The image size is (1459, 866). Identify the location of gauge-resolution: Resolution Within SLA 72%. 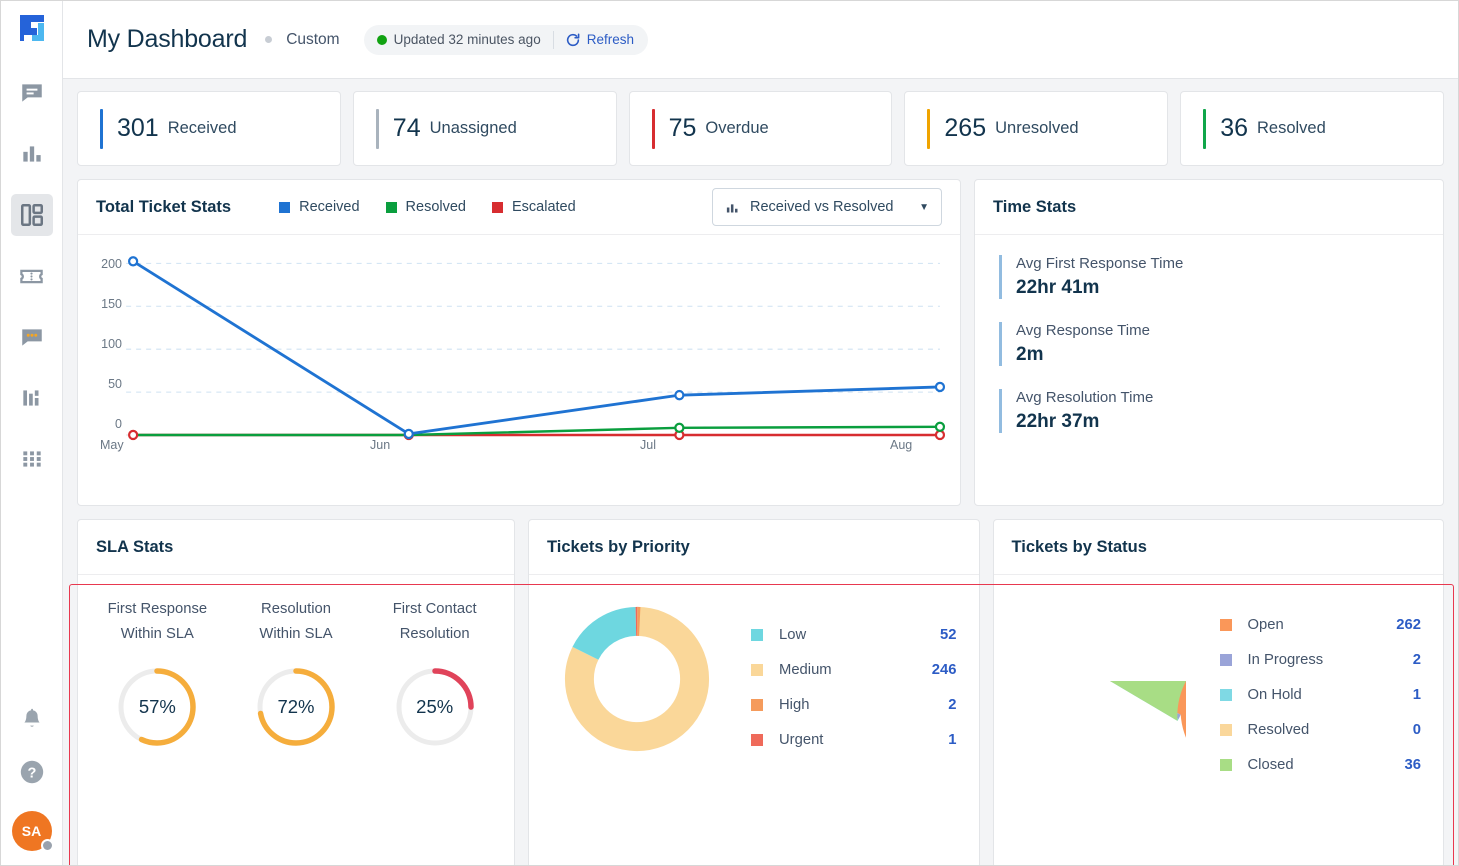
(296, 673).